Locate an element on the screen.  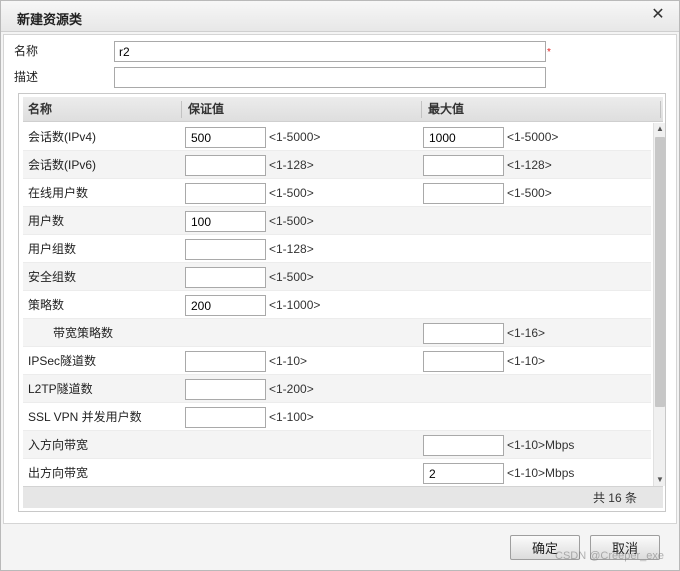
required-mark: * is located at coordinates (549, 52).